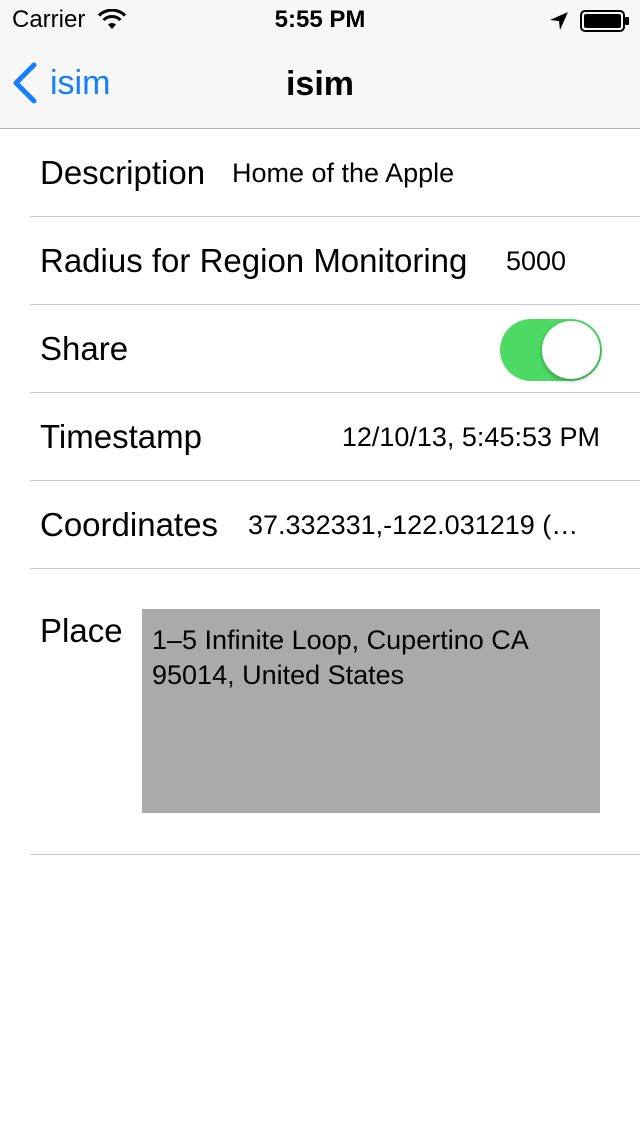 Image resolution: width=640 pixels, height=1136 pixels. What do you see at coordinates (84, 348) in the screenshot?
I see `share-label: Share` at bounding box center [84, 348].